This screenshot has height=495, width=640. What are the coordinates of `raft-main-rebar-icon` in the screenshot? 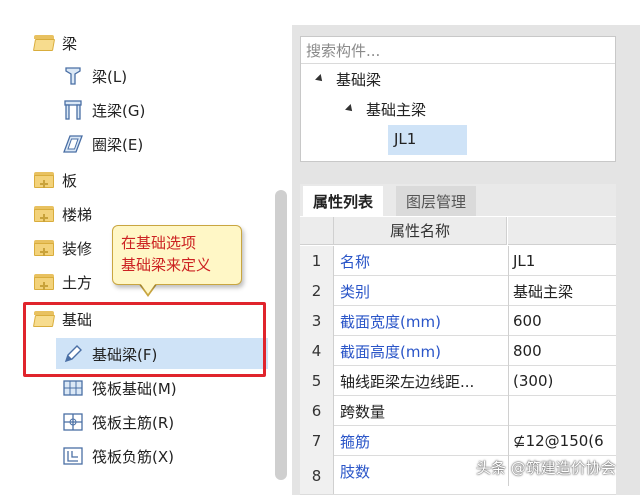 It's located at (73, 422).